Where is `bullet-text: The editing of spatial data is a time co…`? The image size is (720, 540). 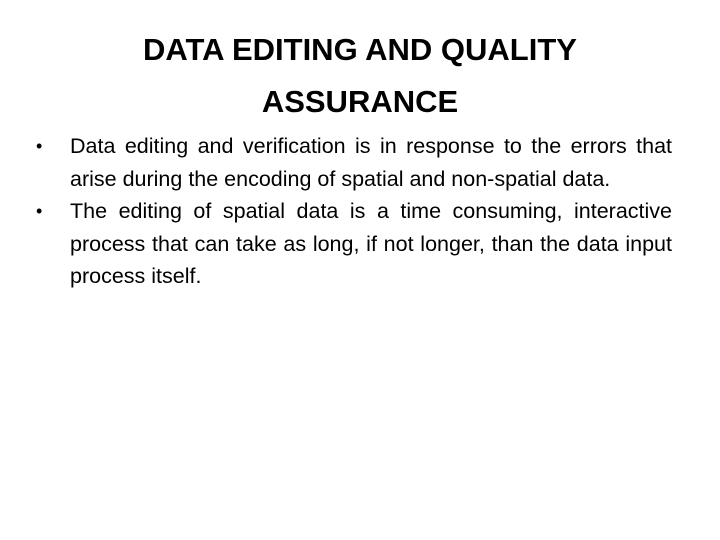 bullet-text: The editing of spatial data is a time co… is located at coordinates (371, 243).